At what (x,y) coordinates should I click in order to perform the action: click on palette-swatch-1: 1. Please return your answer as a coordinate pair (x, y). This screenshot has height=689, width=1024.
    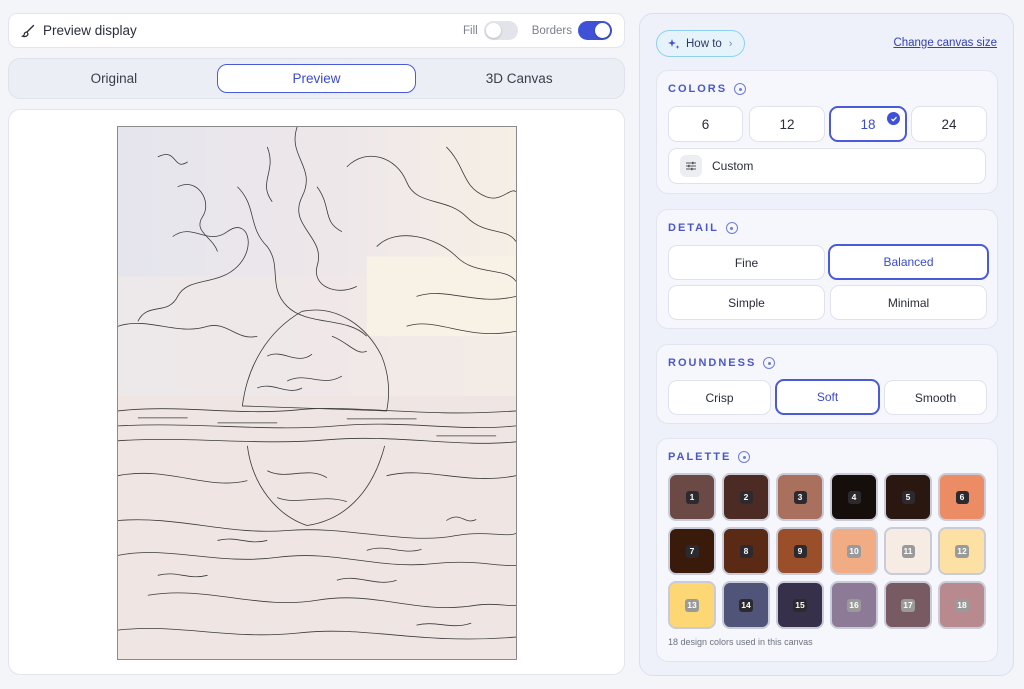
    Looking at the image, I should click on (692, 497).